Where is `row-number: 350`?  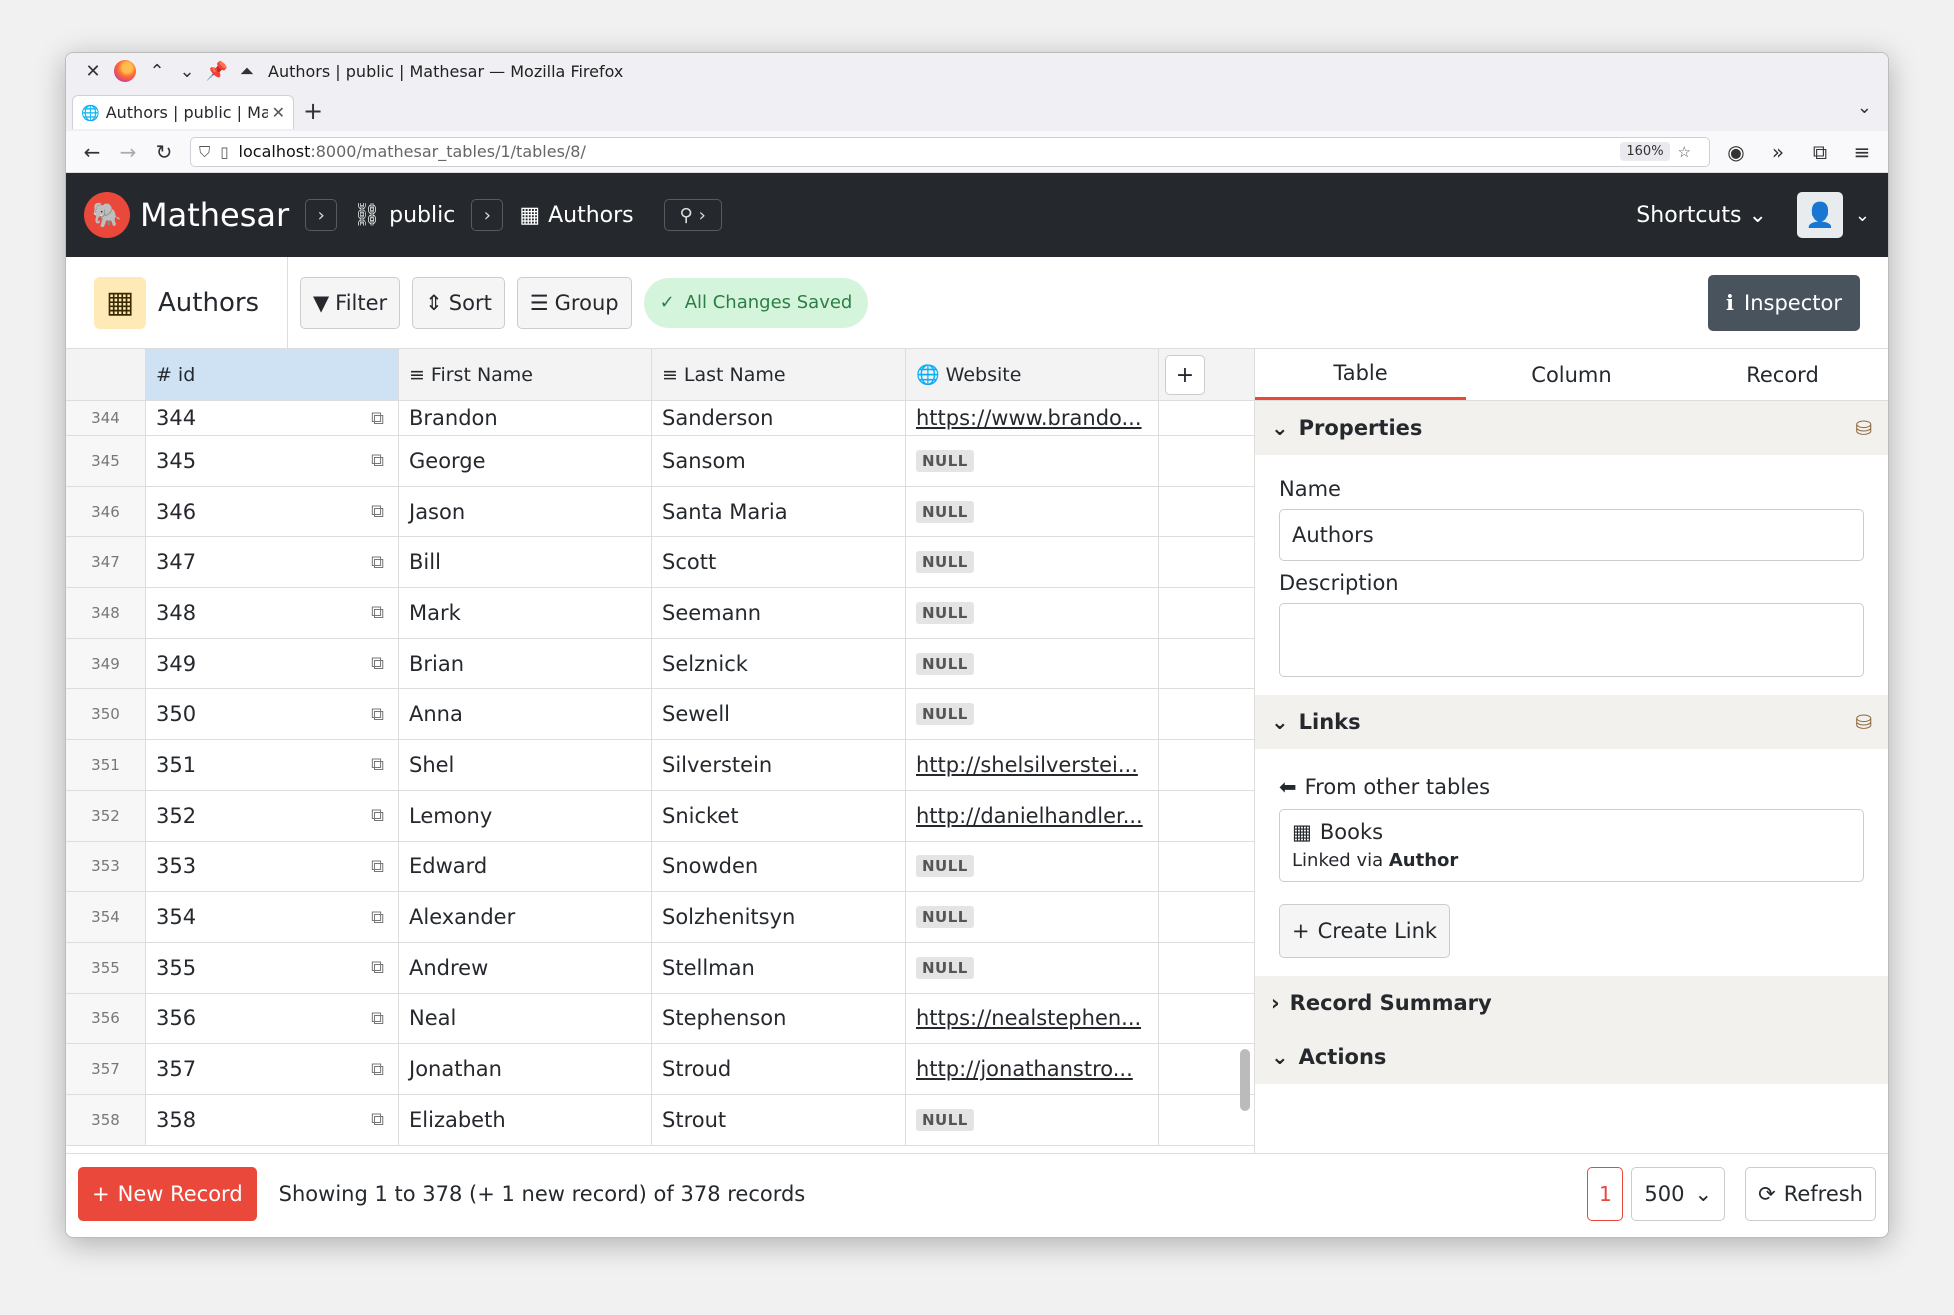
row-number: 350 is located at coordinates (106, 714).